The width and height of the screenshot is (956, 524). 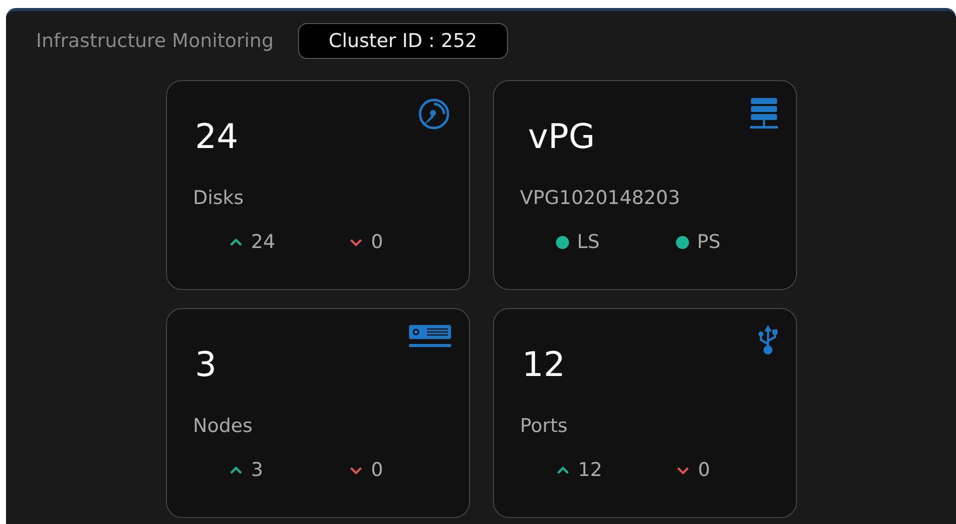 I want to click on metric-value: 12, so click(x=544, y=365).